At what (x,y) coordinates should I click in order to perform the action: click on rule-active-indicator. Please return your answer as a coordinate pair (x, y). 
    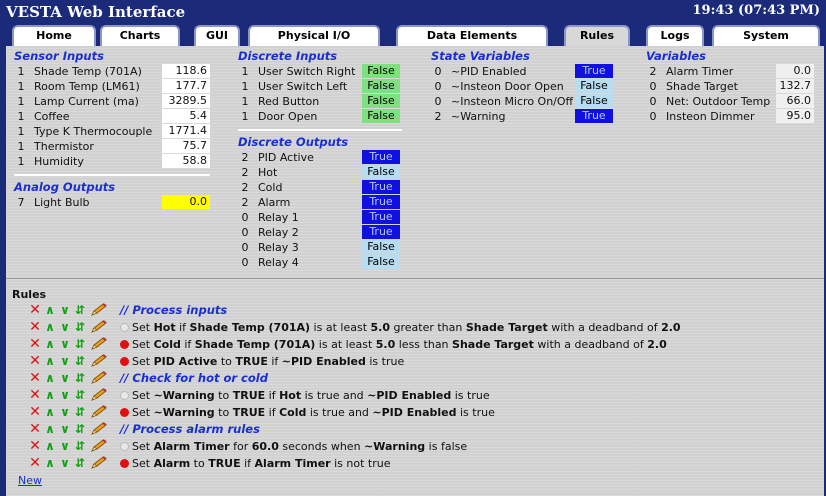
    Looking at the image, I should click on (124, 463).